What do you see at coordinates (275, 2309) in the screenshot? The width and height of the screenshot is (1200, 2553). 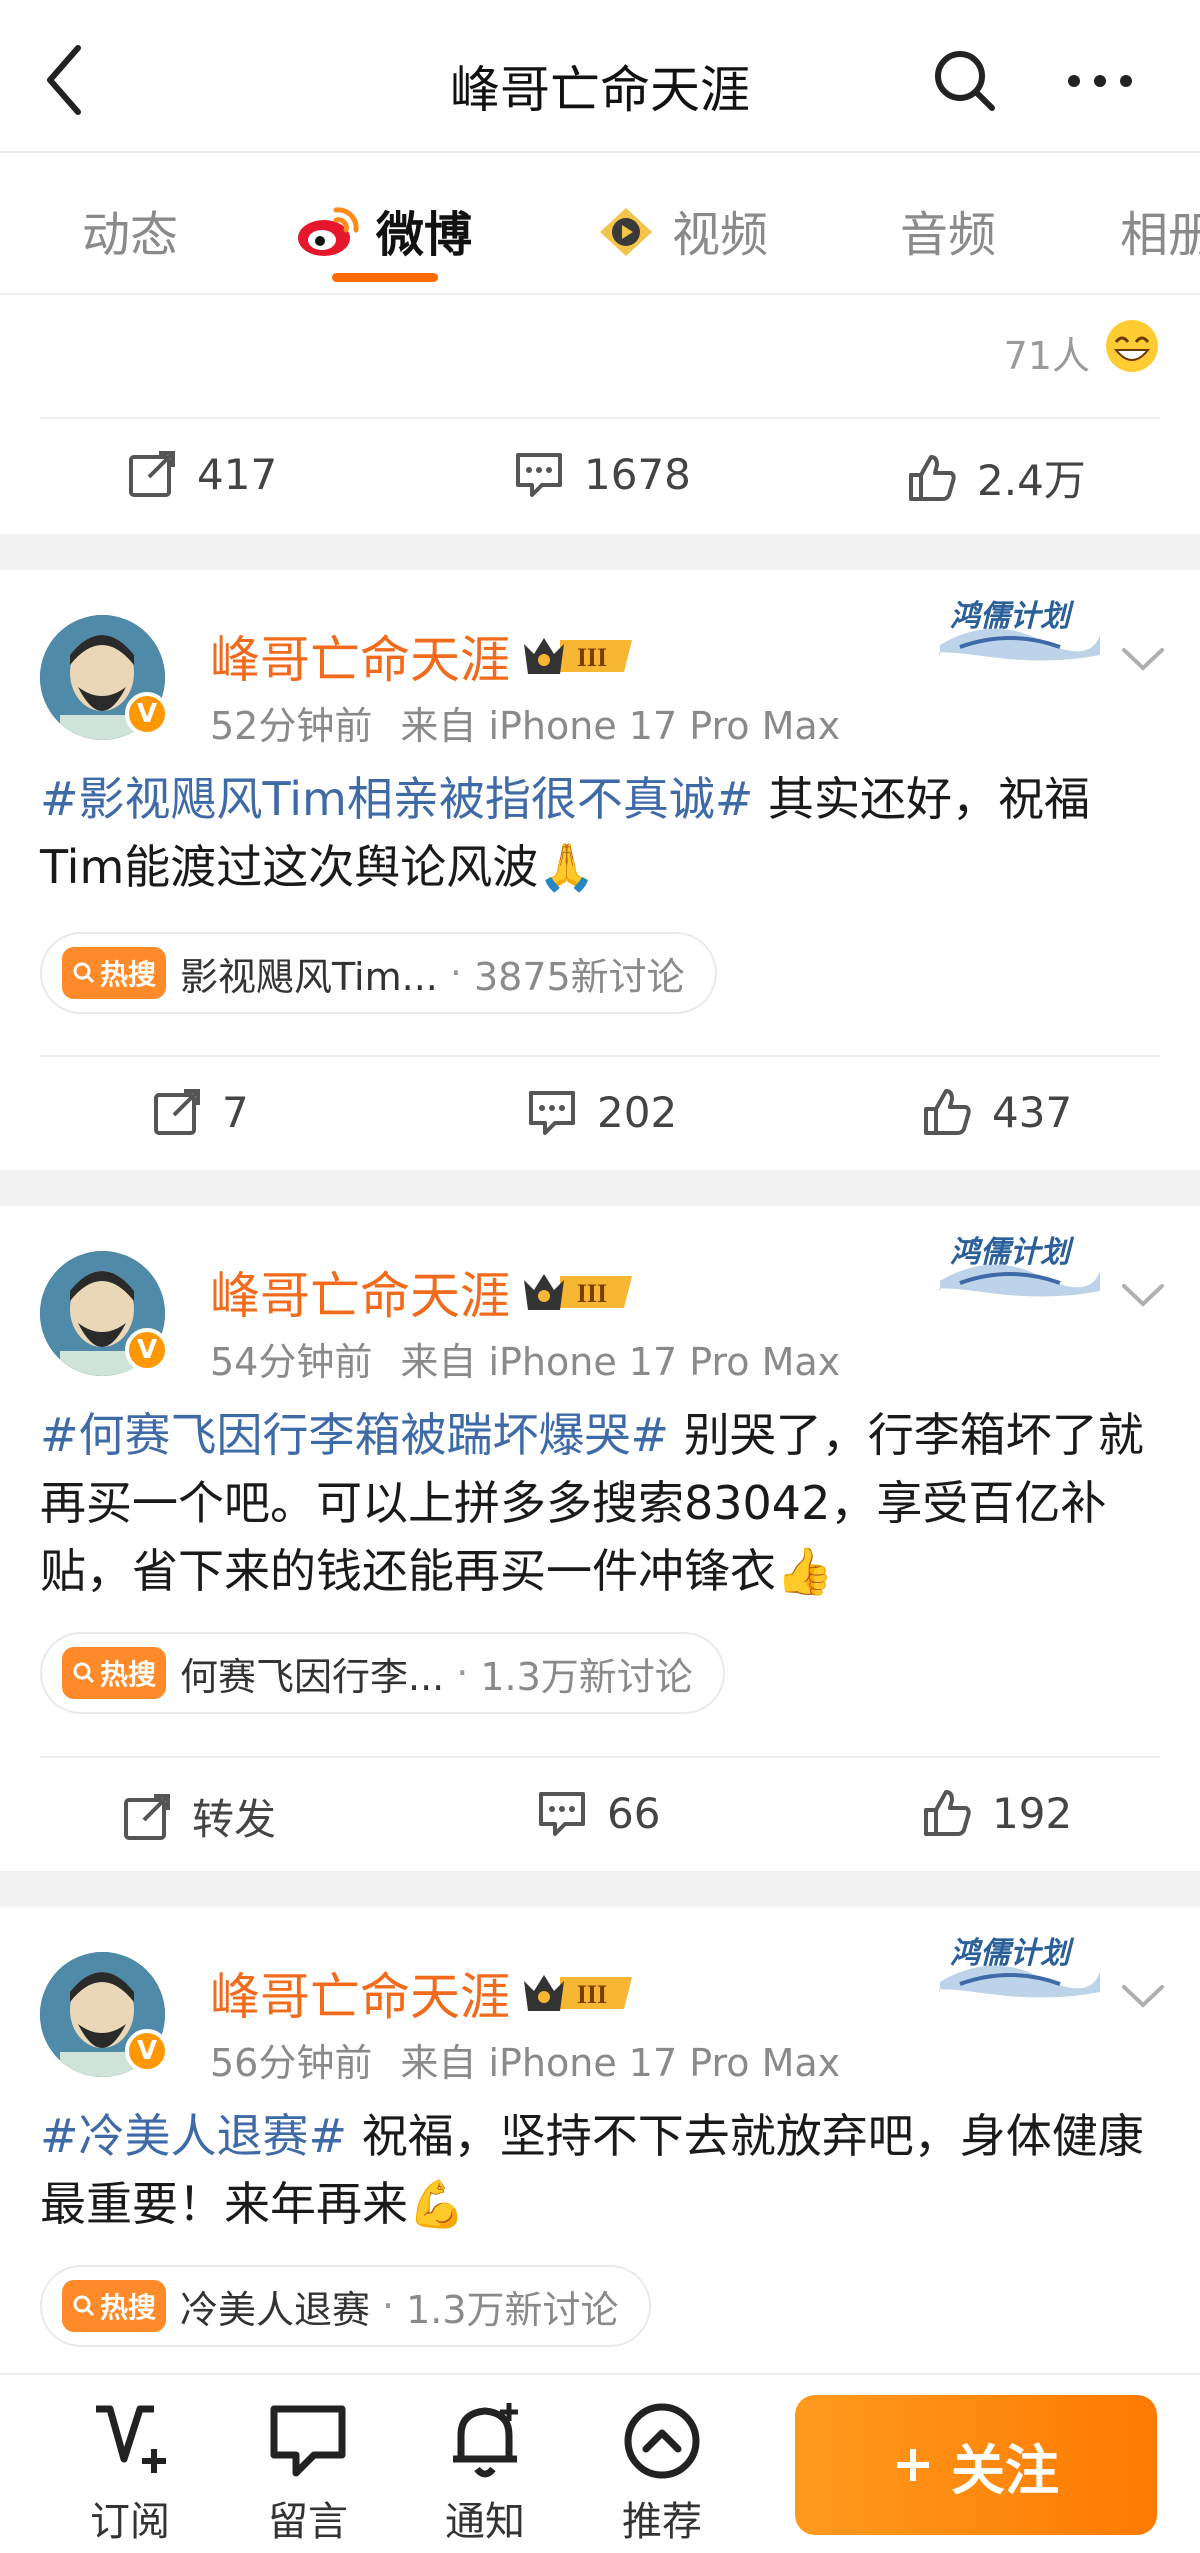 I see `hot-topic-name: 冷美人退赛` at bounding box center [275, 2309].